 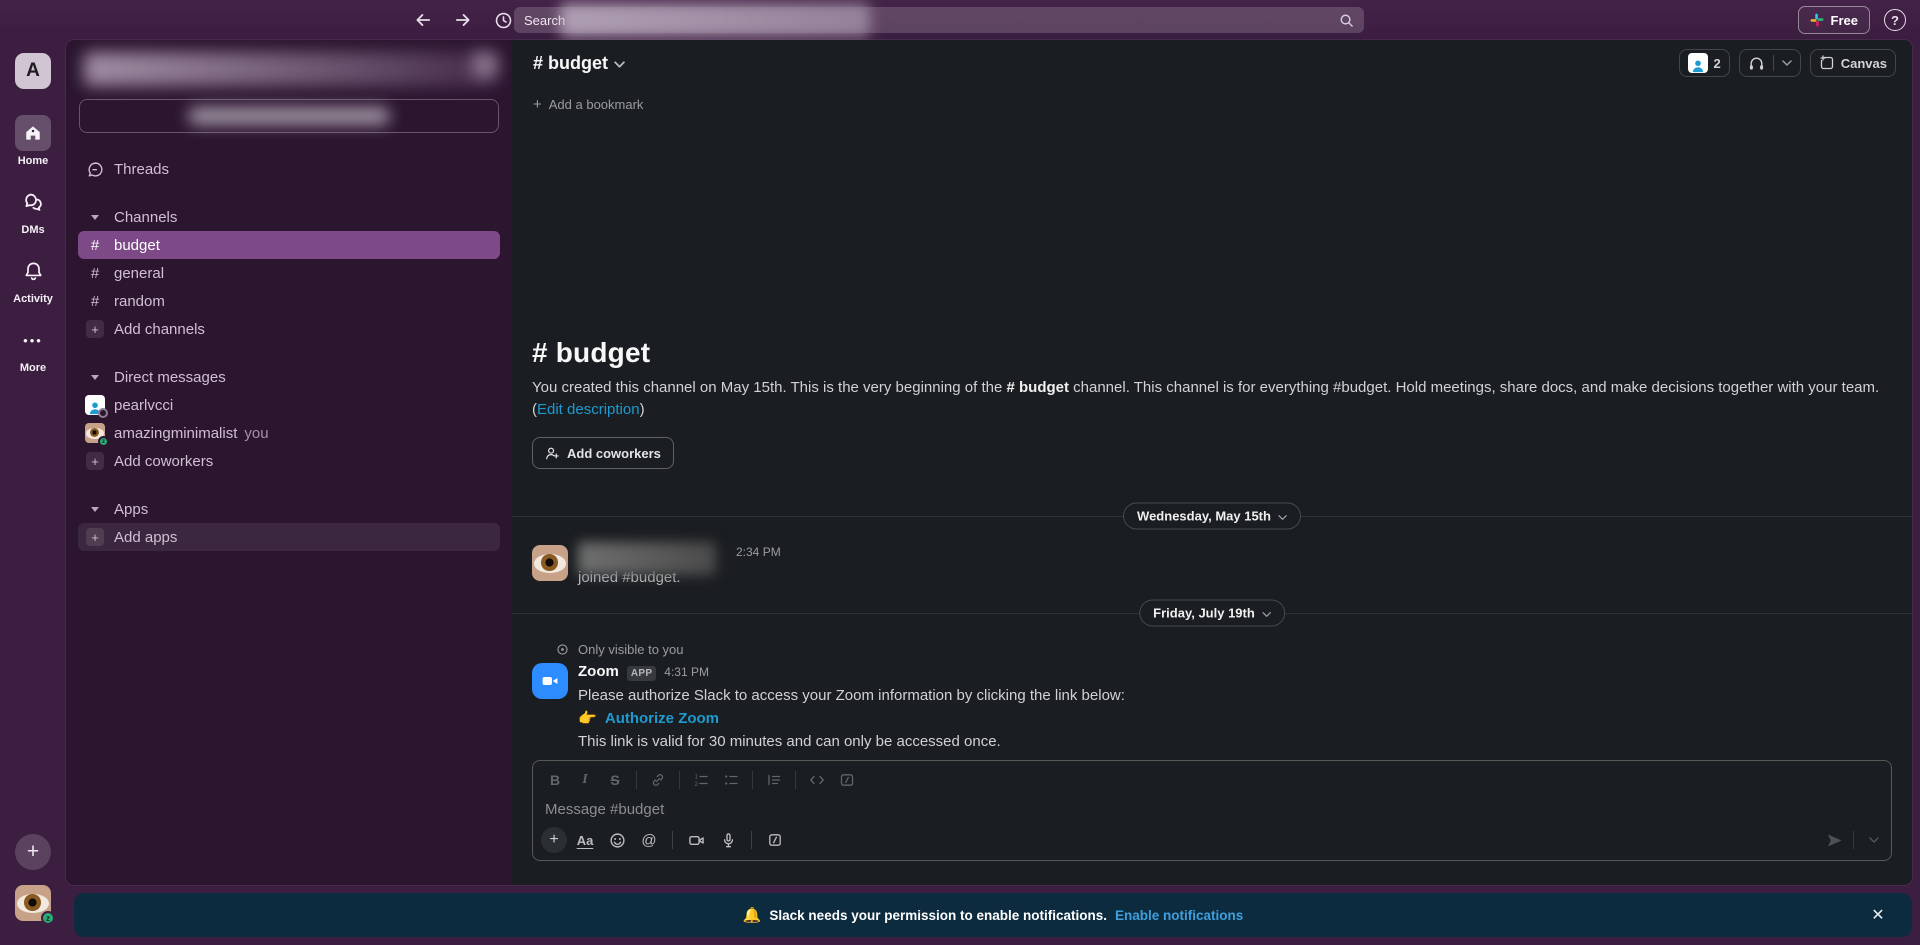 What do you see at coordinates (290, 69) in the screenshot?
I see `workspace-name-blurred` at bounding box center [290, 69].